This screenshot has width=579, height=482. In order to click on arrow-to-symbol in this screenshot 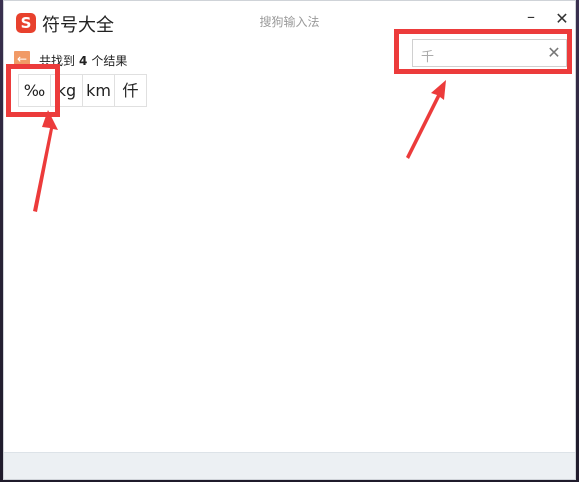, I will do `click(45, 161)`.